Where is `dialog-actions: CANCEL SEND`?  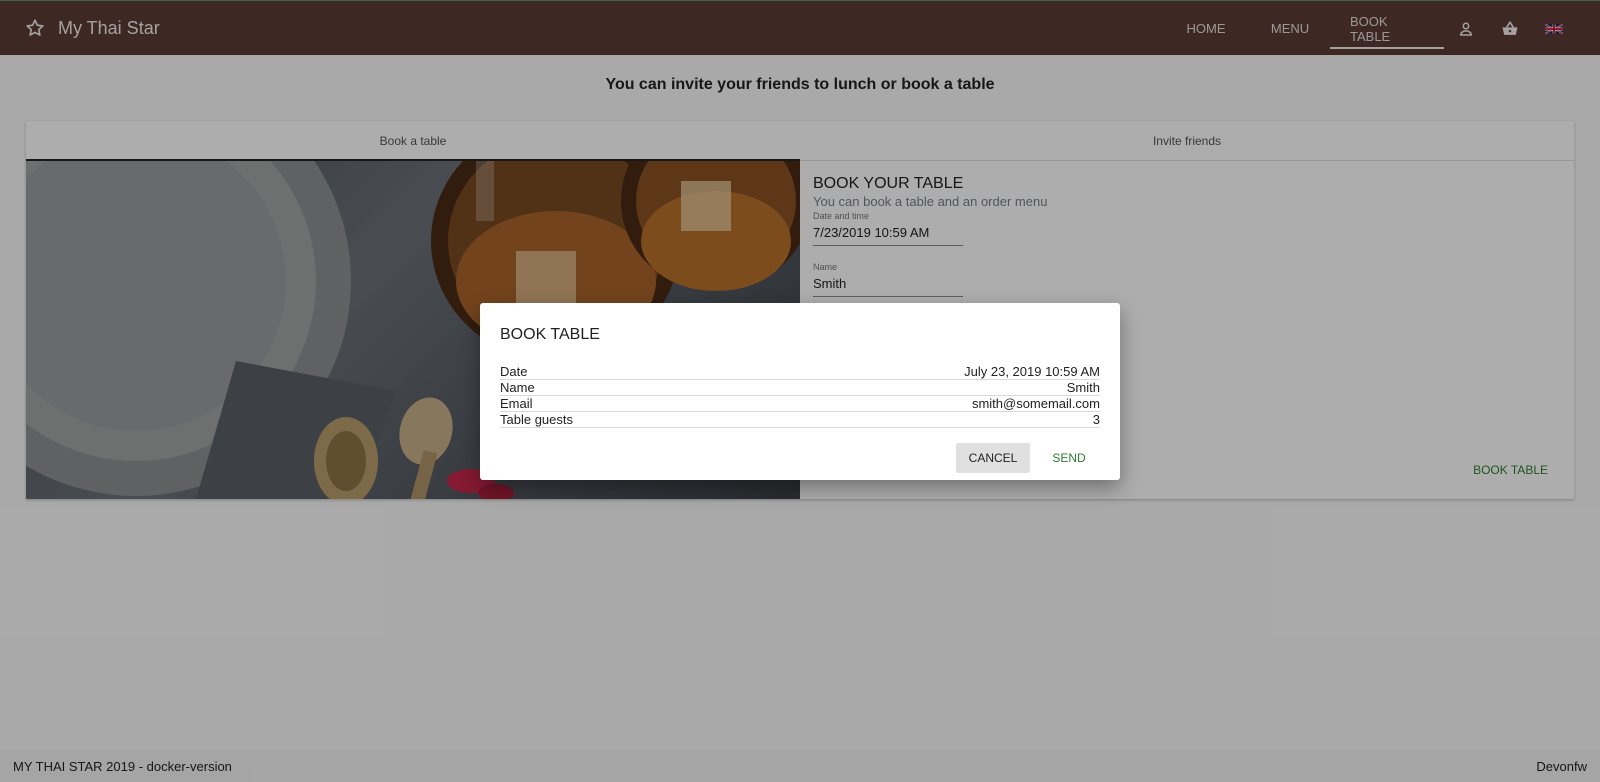
dialog-actions: CANCEL SEND is located at coordinates (1028, 458).